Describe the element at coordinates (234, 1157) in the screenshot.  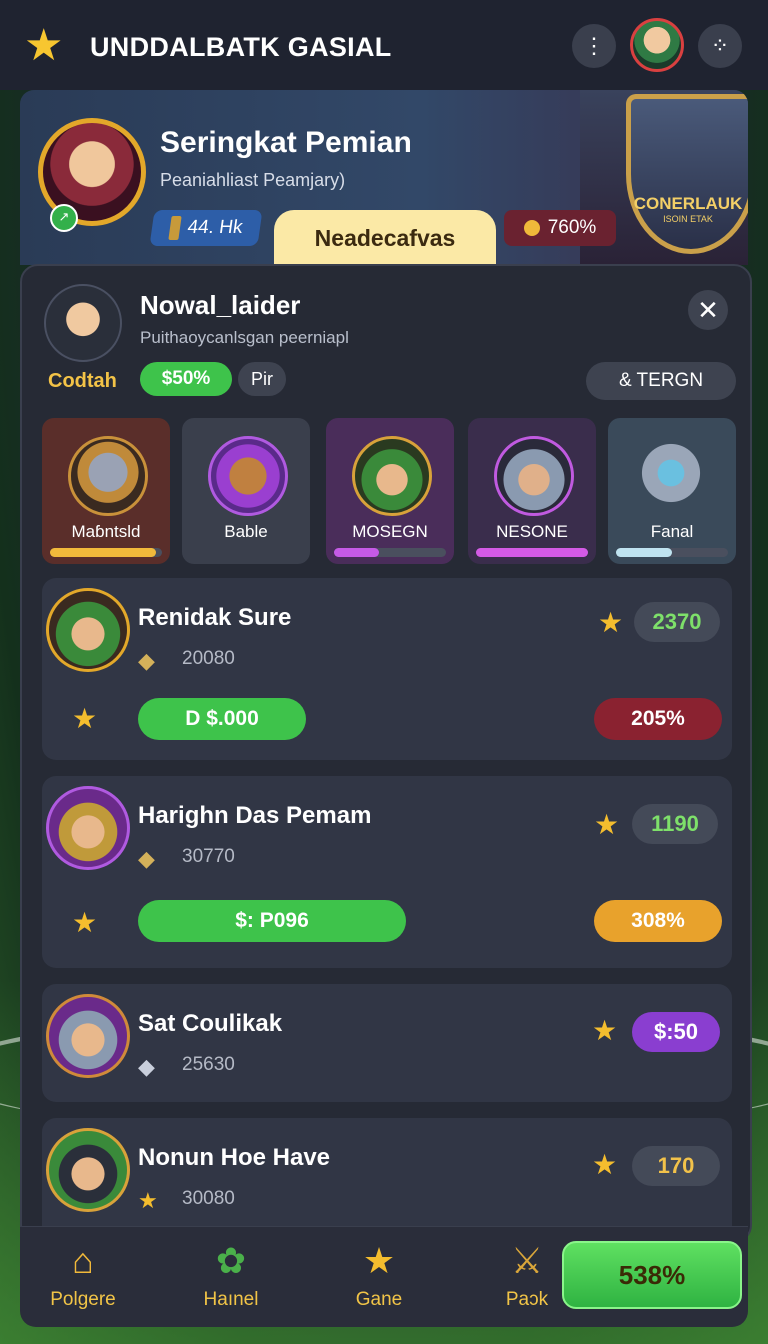
I see `player-name: Nonun Hoe Have` at that location.